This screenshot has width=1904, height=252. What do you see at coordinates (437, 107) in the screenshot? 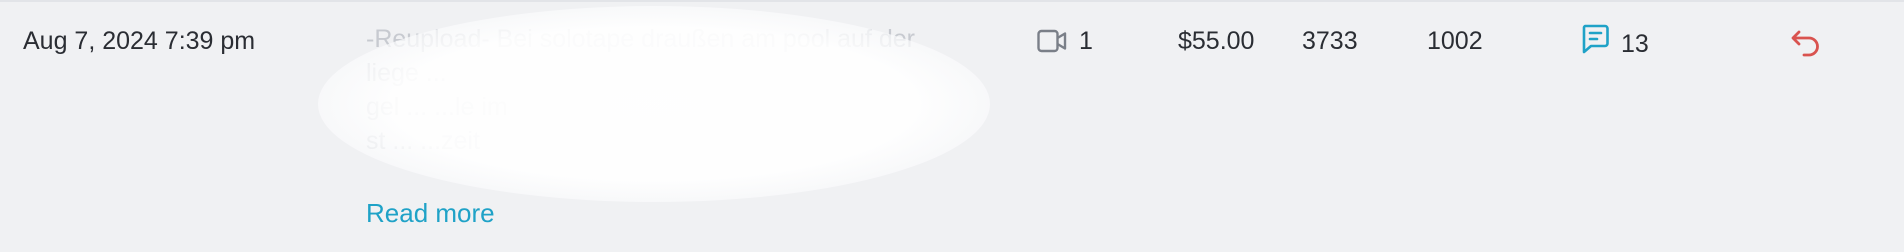
I see `description-line-3: gel ... ...le im` at bounding box center [437, 107].